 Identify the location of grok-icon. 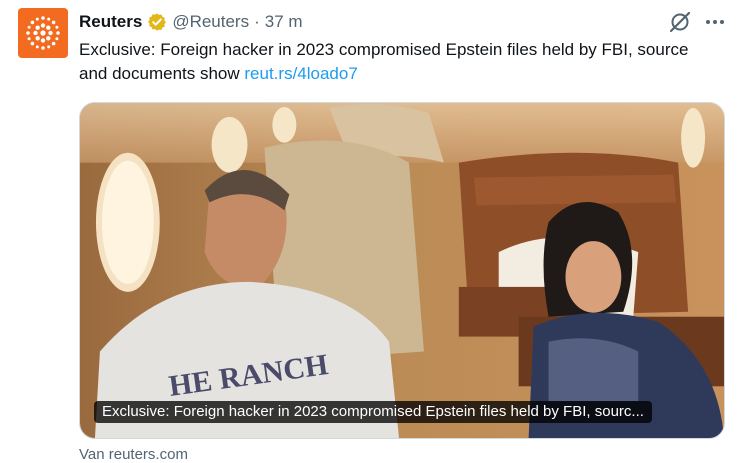
(680, 22).